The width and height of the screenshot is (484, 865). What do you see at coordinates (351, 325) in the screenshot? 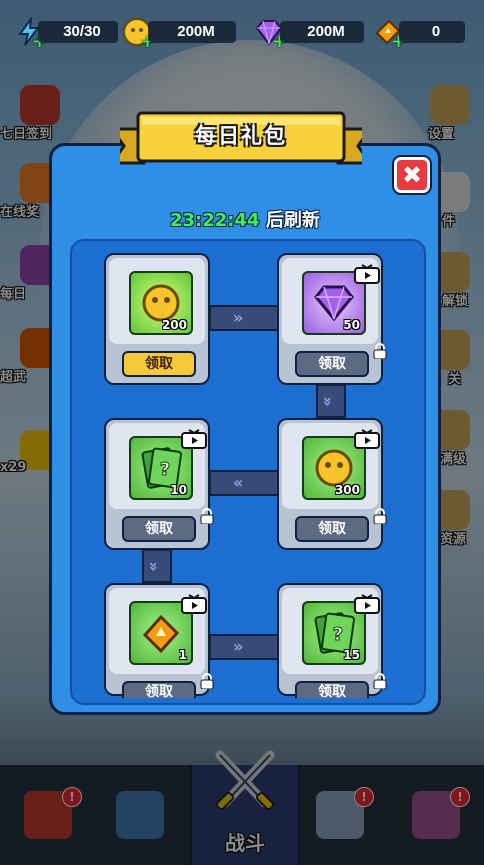
I see `reward-quantity: 50` at bounding box center [351, 325].